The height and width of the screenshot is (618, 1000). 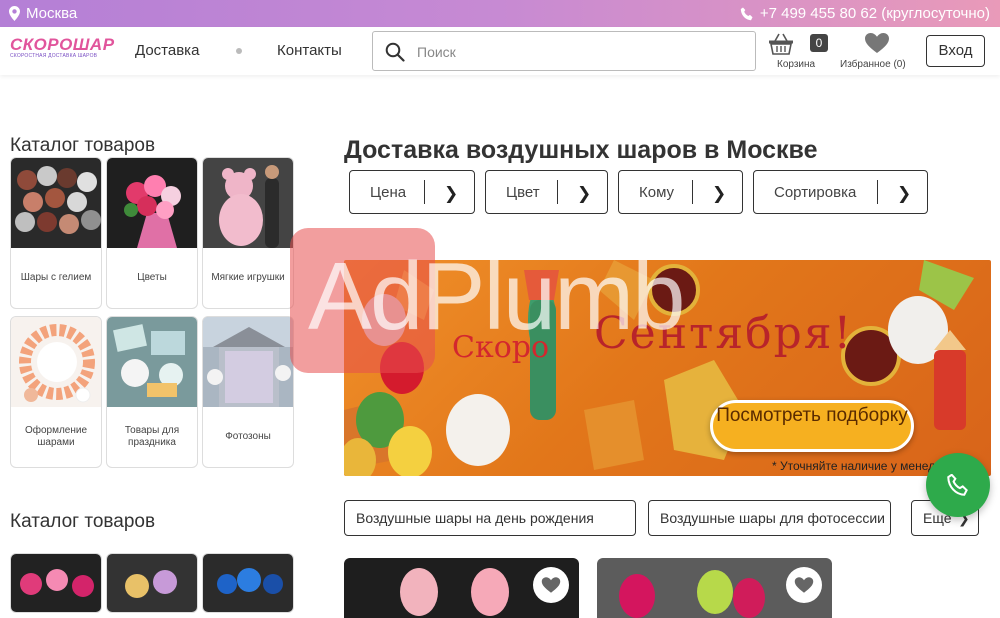 I want to click on filter-label: Сортировка, so click(x=815, y=192).